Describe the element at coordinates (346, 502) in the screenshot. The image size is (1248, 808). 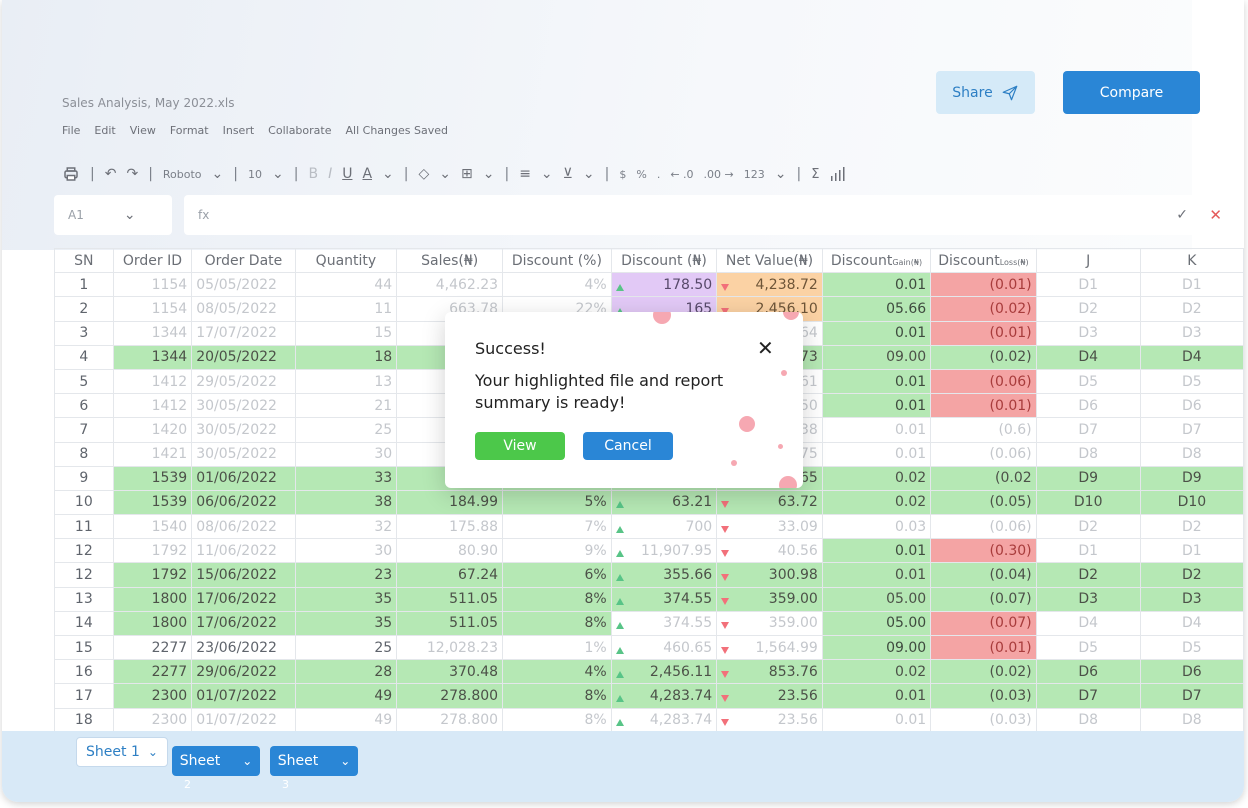
I see `quantity-cell: 38` at that location.